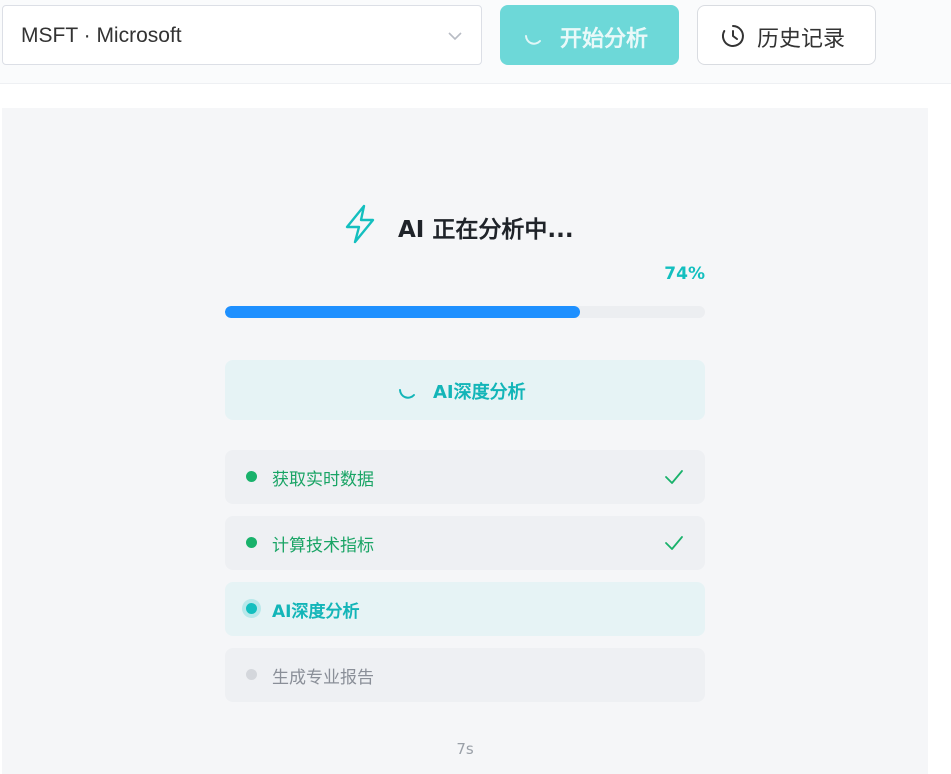 The width and height of the screenshot is (951, 774). Describe the element at coordinates (323, 678) in the screenshot. I see `step-label: 生成专业报告` at that location.